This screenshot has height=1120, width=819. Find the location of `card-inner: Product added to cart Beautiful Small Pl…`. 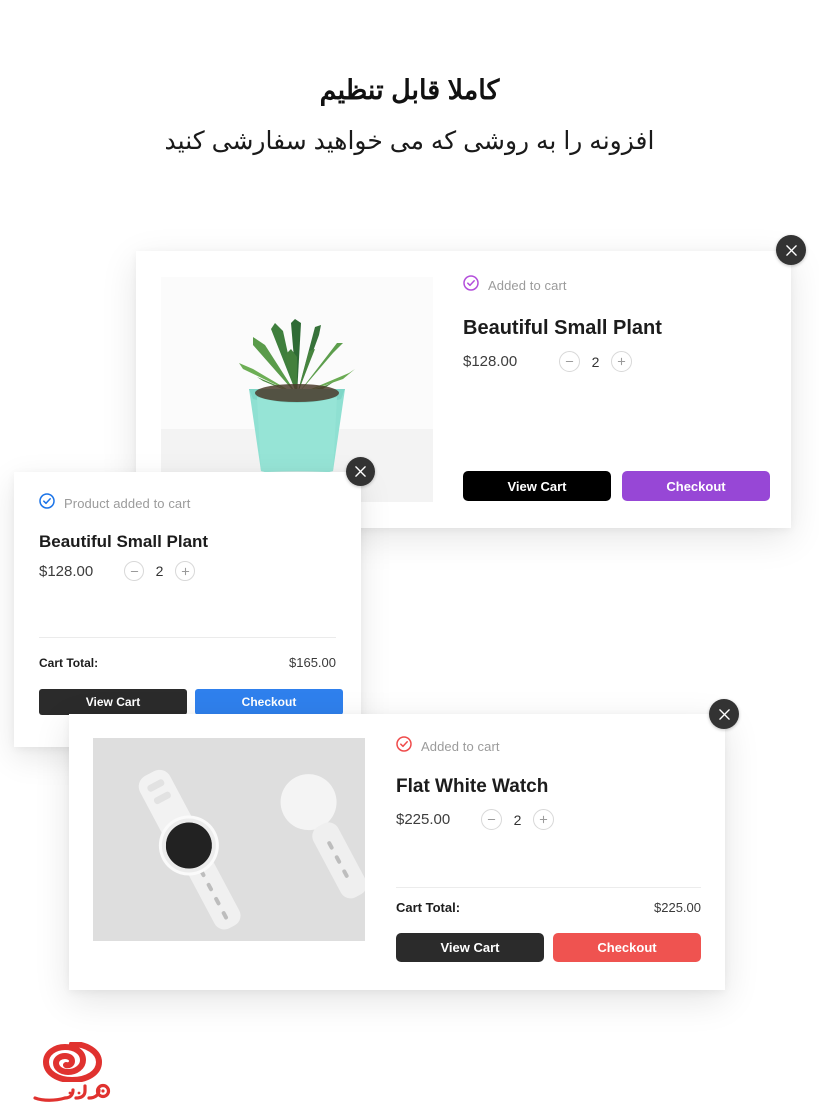

card-inner: Product added to cart Beautiful Small Pl… is located at coordinates (194, 602).